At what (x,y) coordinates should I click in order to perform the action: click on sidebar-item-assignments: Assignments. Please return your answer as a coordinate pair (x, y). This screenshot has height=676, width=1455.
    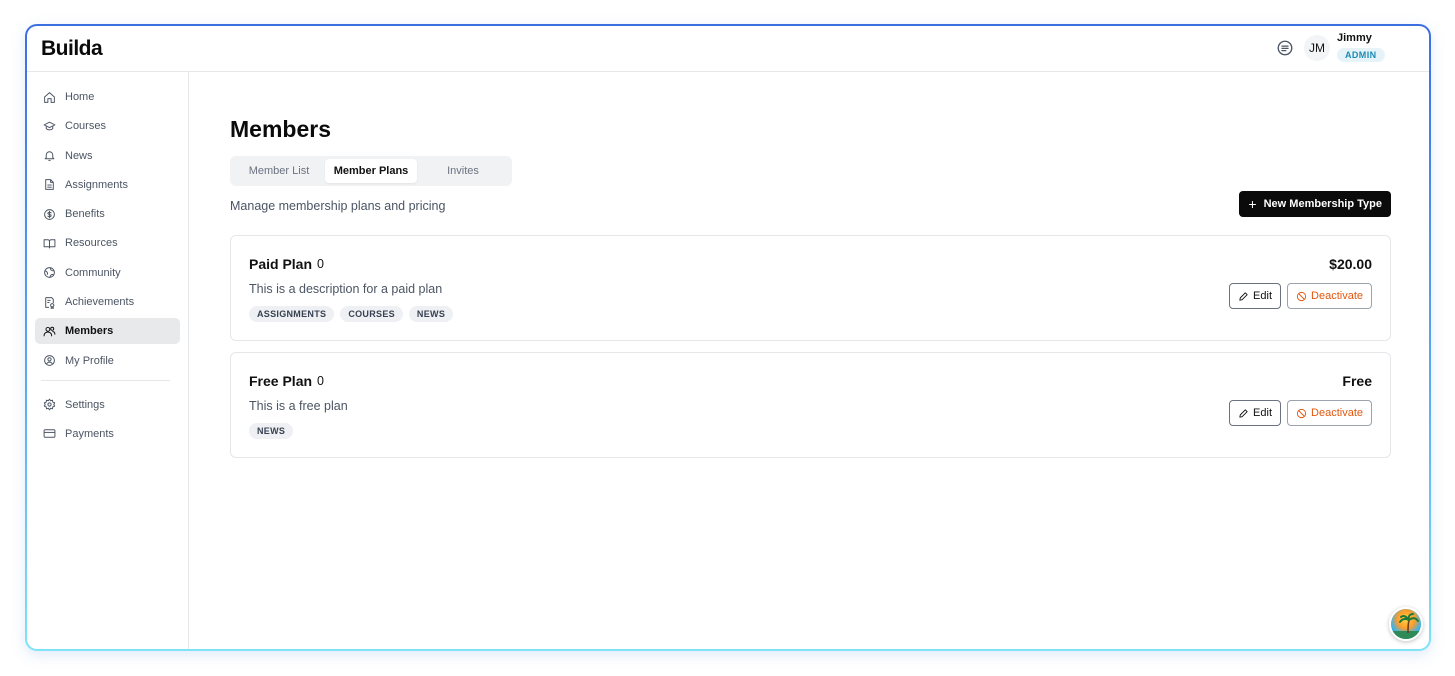
    Looking at the image, I should click on (107, 185).